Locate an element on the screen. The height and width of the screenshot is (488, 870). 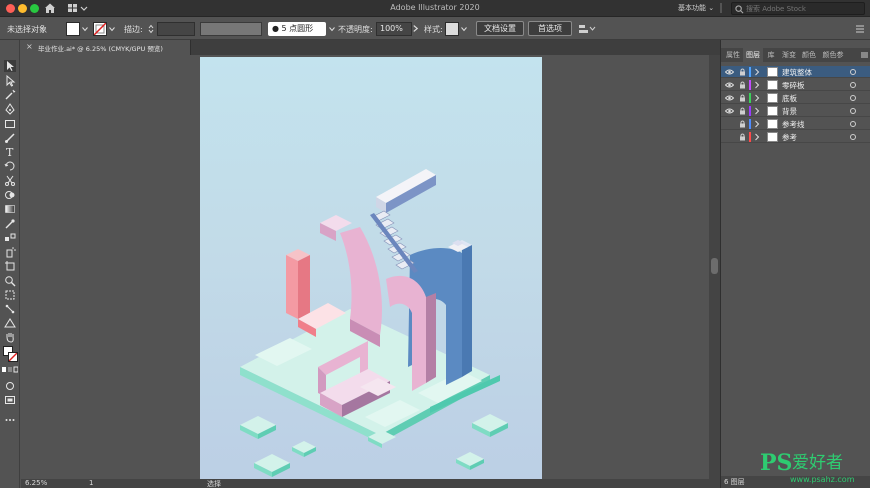
rectangle-tool-icon is located at coordinates (10, 124).